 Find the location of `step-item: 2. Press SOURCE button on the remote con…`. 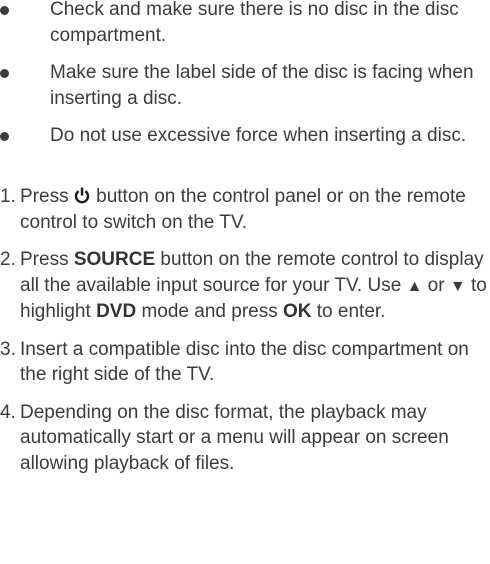

step-item: 2. Press SOURCE button on the remote con… is located at coordinates (245, 286).